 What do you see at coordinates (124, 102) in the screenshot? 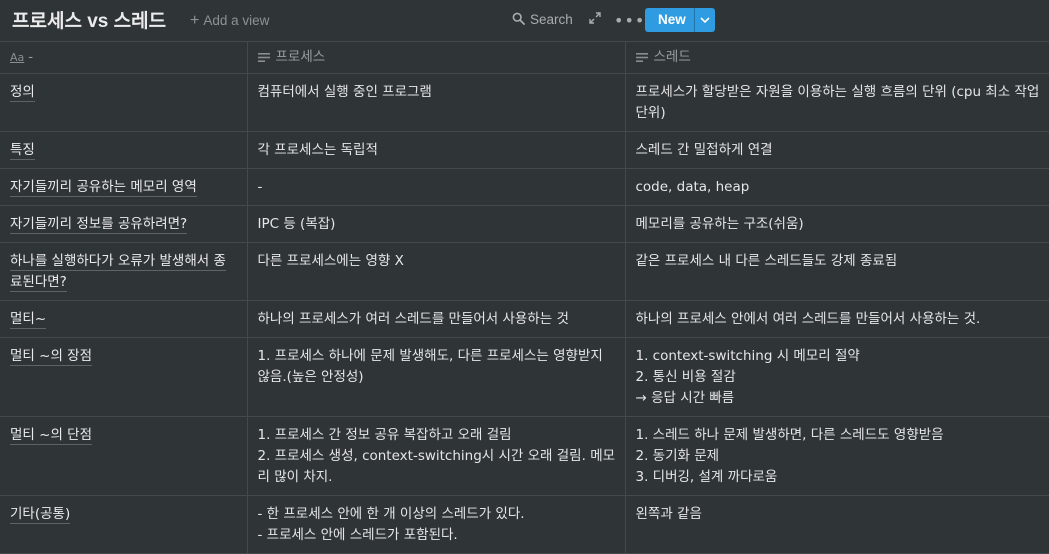
I see `name-cell: 정의` at bounding box center [124, 102].